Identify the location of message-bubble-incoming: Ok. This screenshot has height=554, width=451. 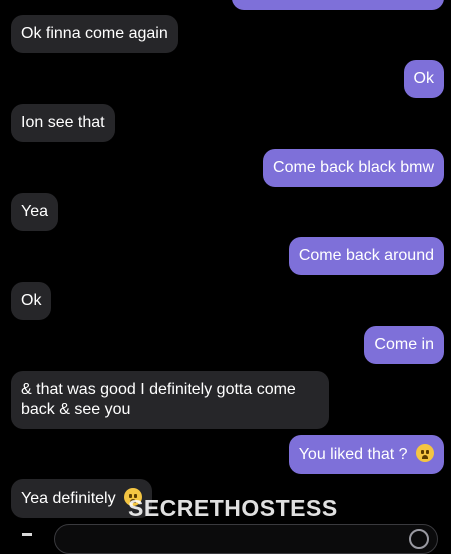
(31, 301).